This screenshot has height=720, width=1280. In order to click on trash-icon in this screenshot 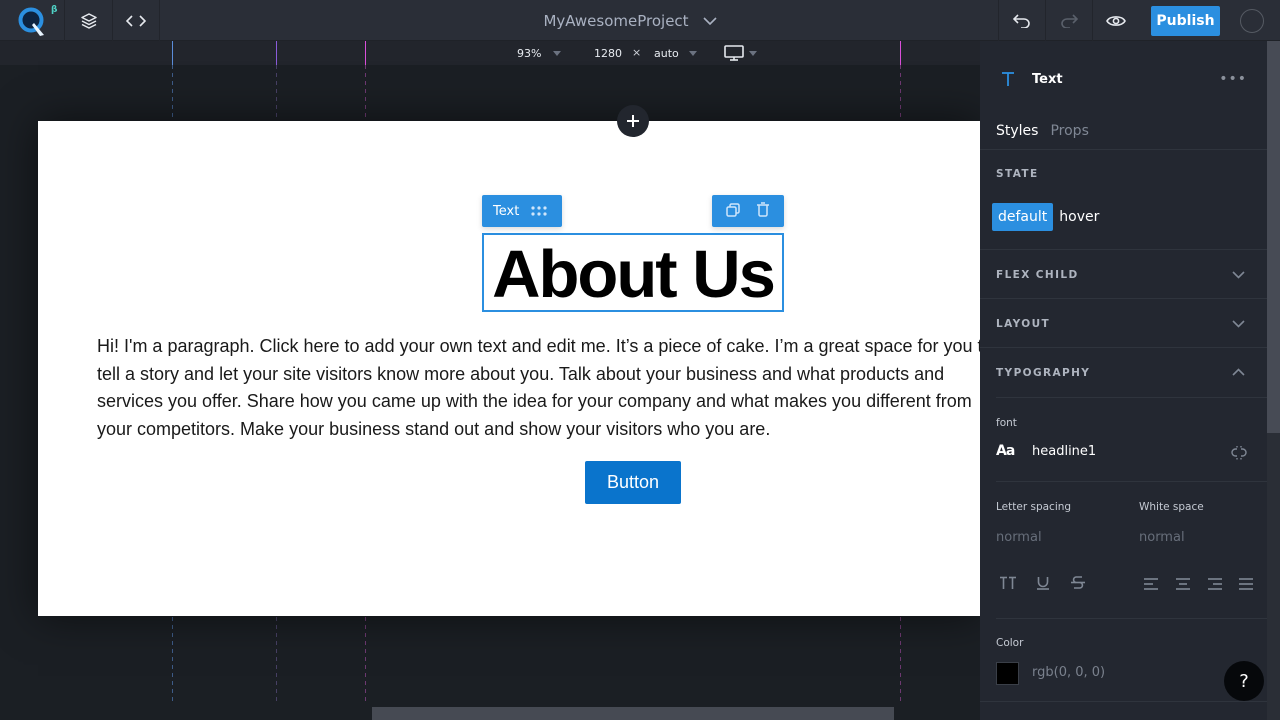, I will do `click(763, 209)`.